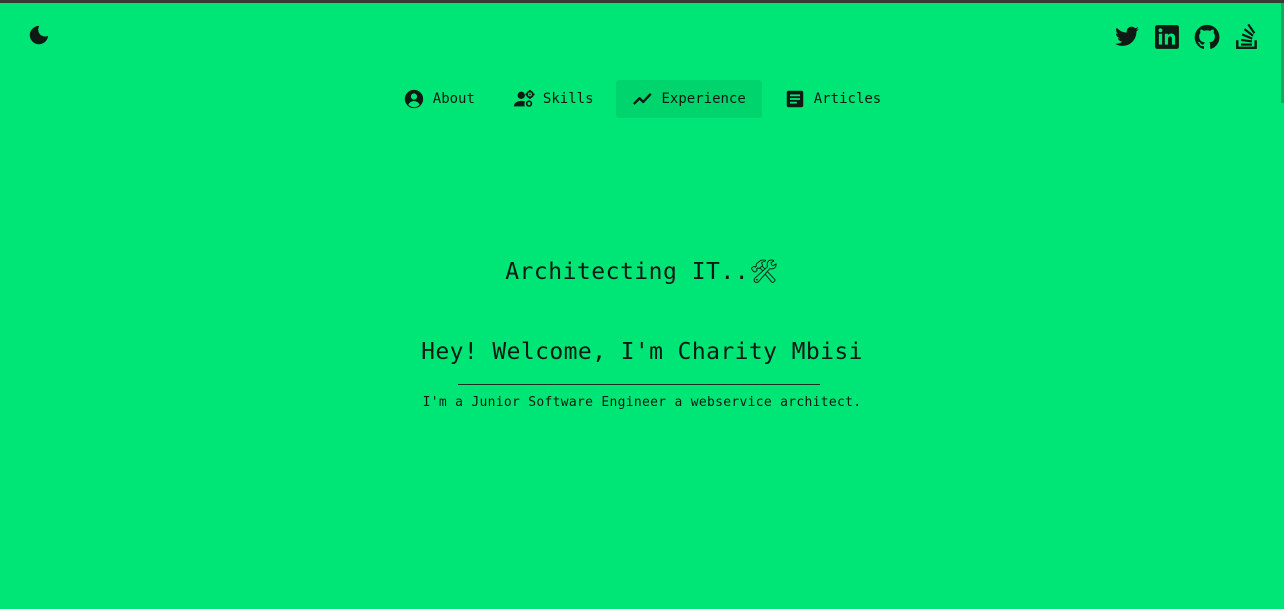 This screenshot has width=1284, height=609. I want to click on stackoverflow-icon, so click(1246, 37).